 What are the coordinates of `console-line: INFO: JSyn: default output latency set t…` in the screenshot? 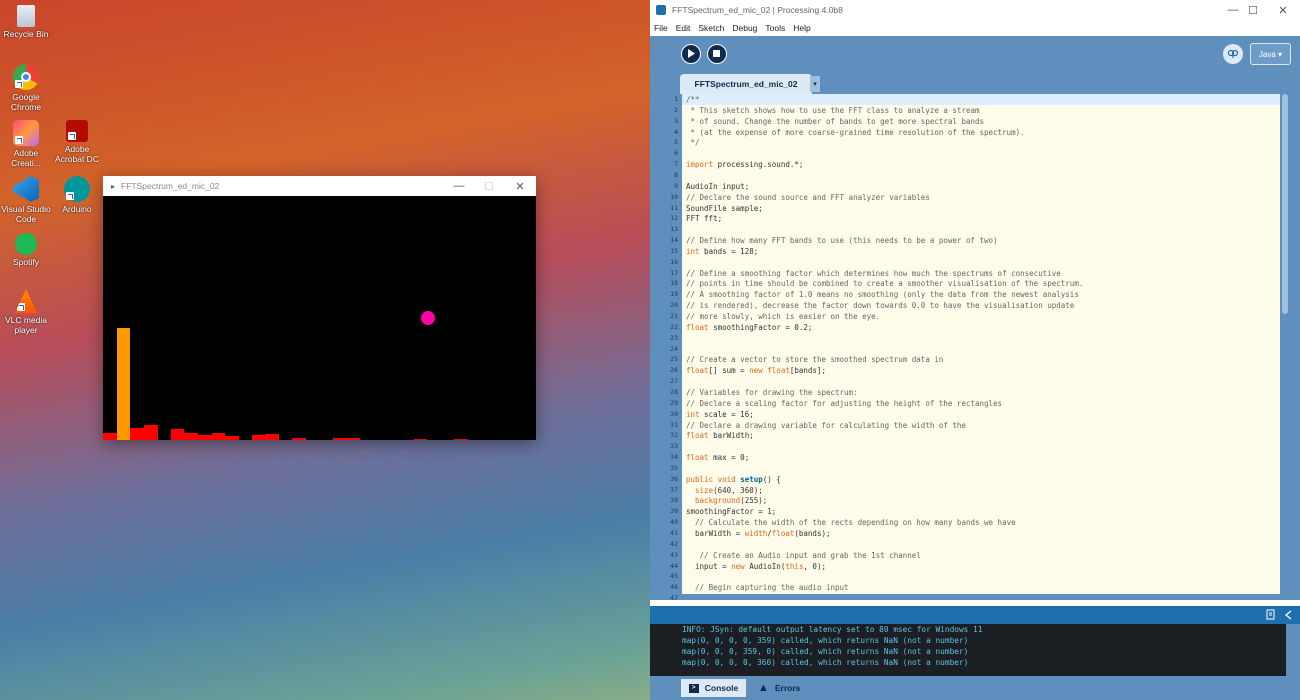 It's located at (832, 629).